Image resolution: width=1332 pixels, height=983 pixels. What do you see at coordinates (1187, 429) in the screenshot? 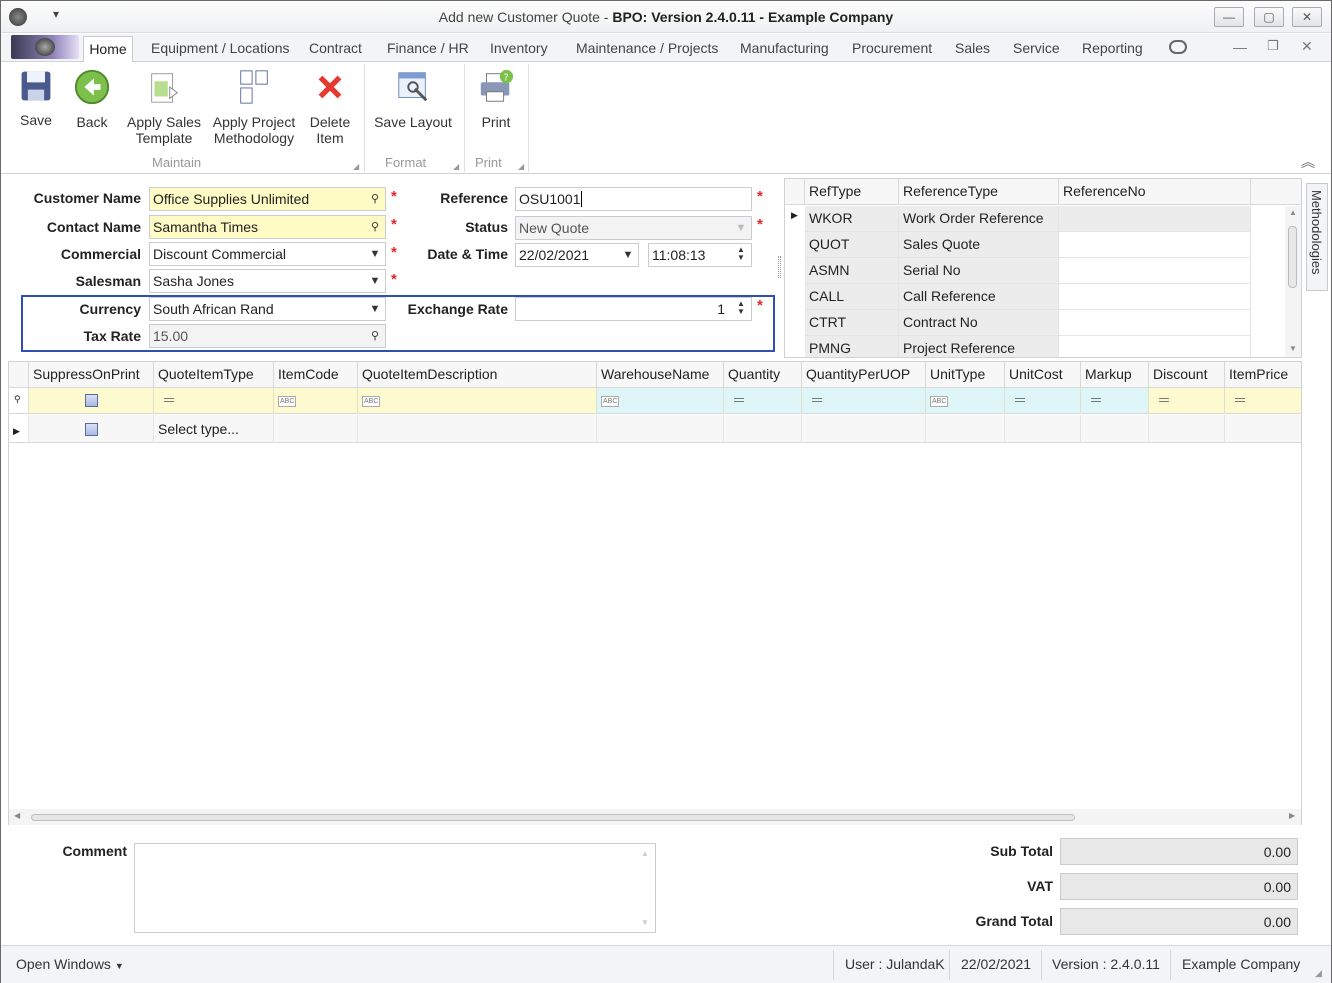
I see `new-row-discount` at bounding box center [1187, 429].